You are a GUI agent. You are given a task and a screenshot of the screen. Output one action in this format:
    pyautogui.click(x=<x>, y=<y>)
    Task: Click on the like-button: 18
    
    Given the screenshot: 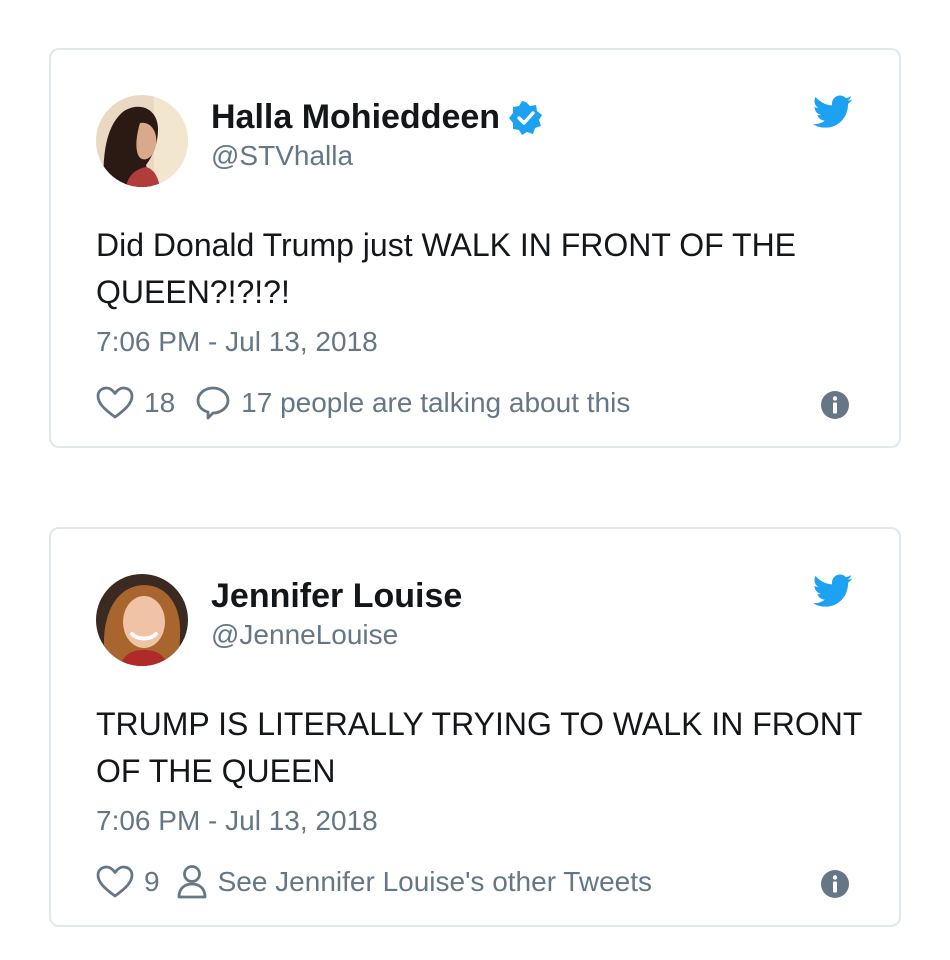 What is the action you would take?
    pyautogui.click(x=135, y=403)
    